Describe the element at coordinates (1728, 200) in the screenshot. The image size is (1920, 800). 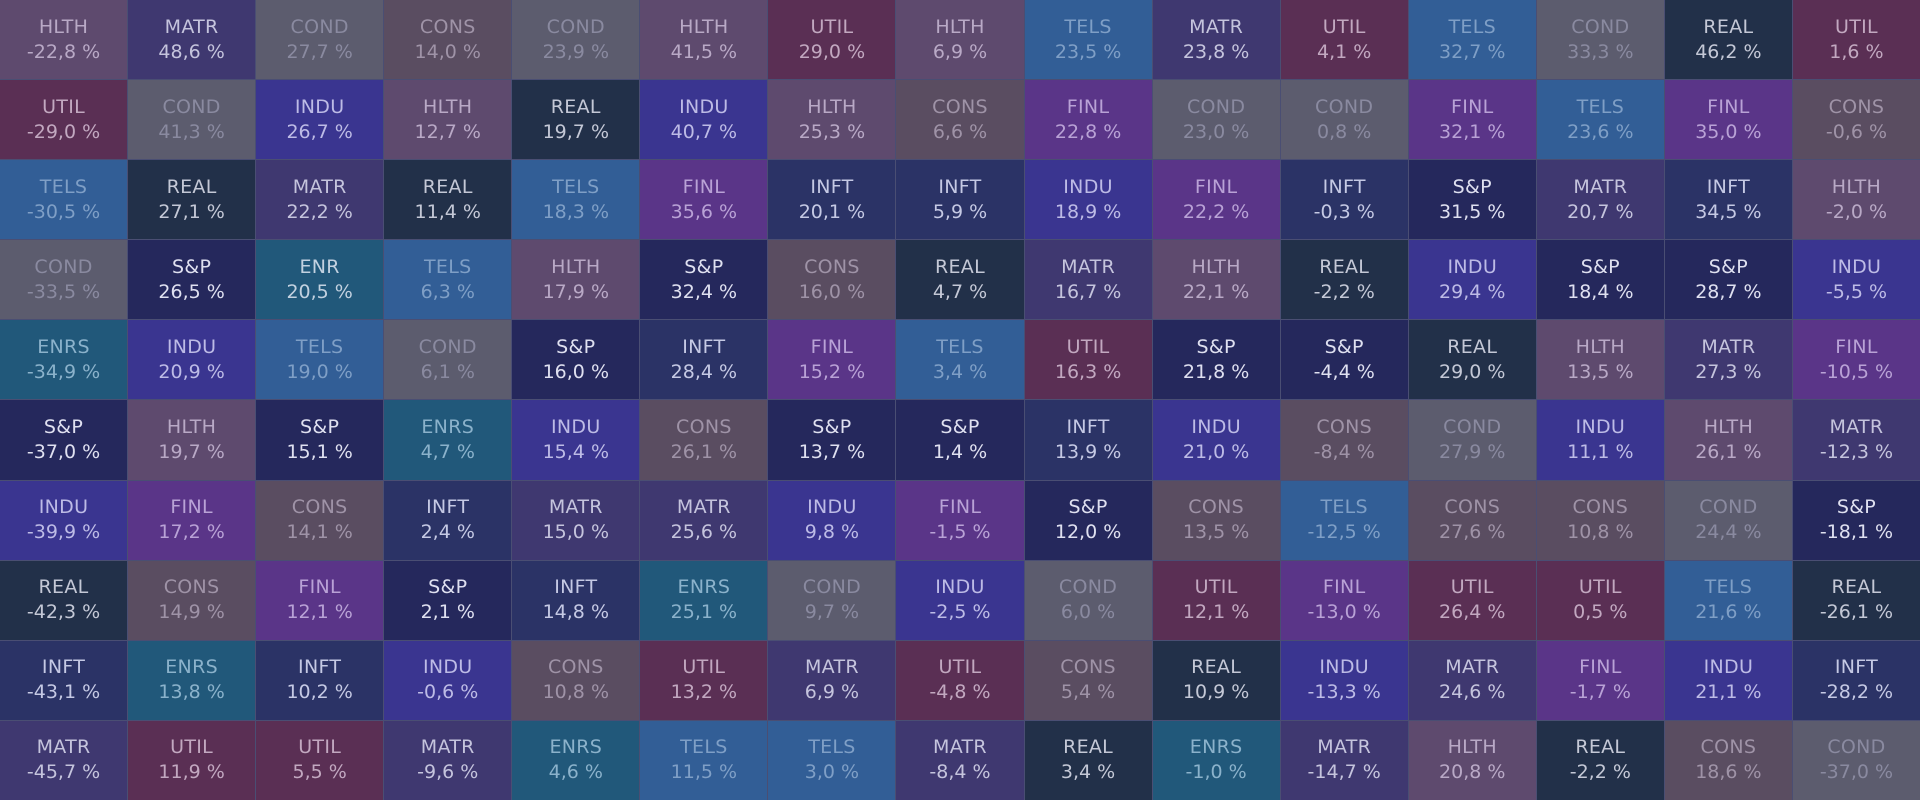
I see `sector-cell: INFT 34,5 %` at that location.